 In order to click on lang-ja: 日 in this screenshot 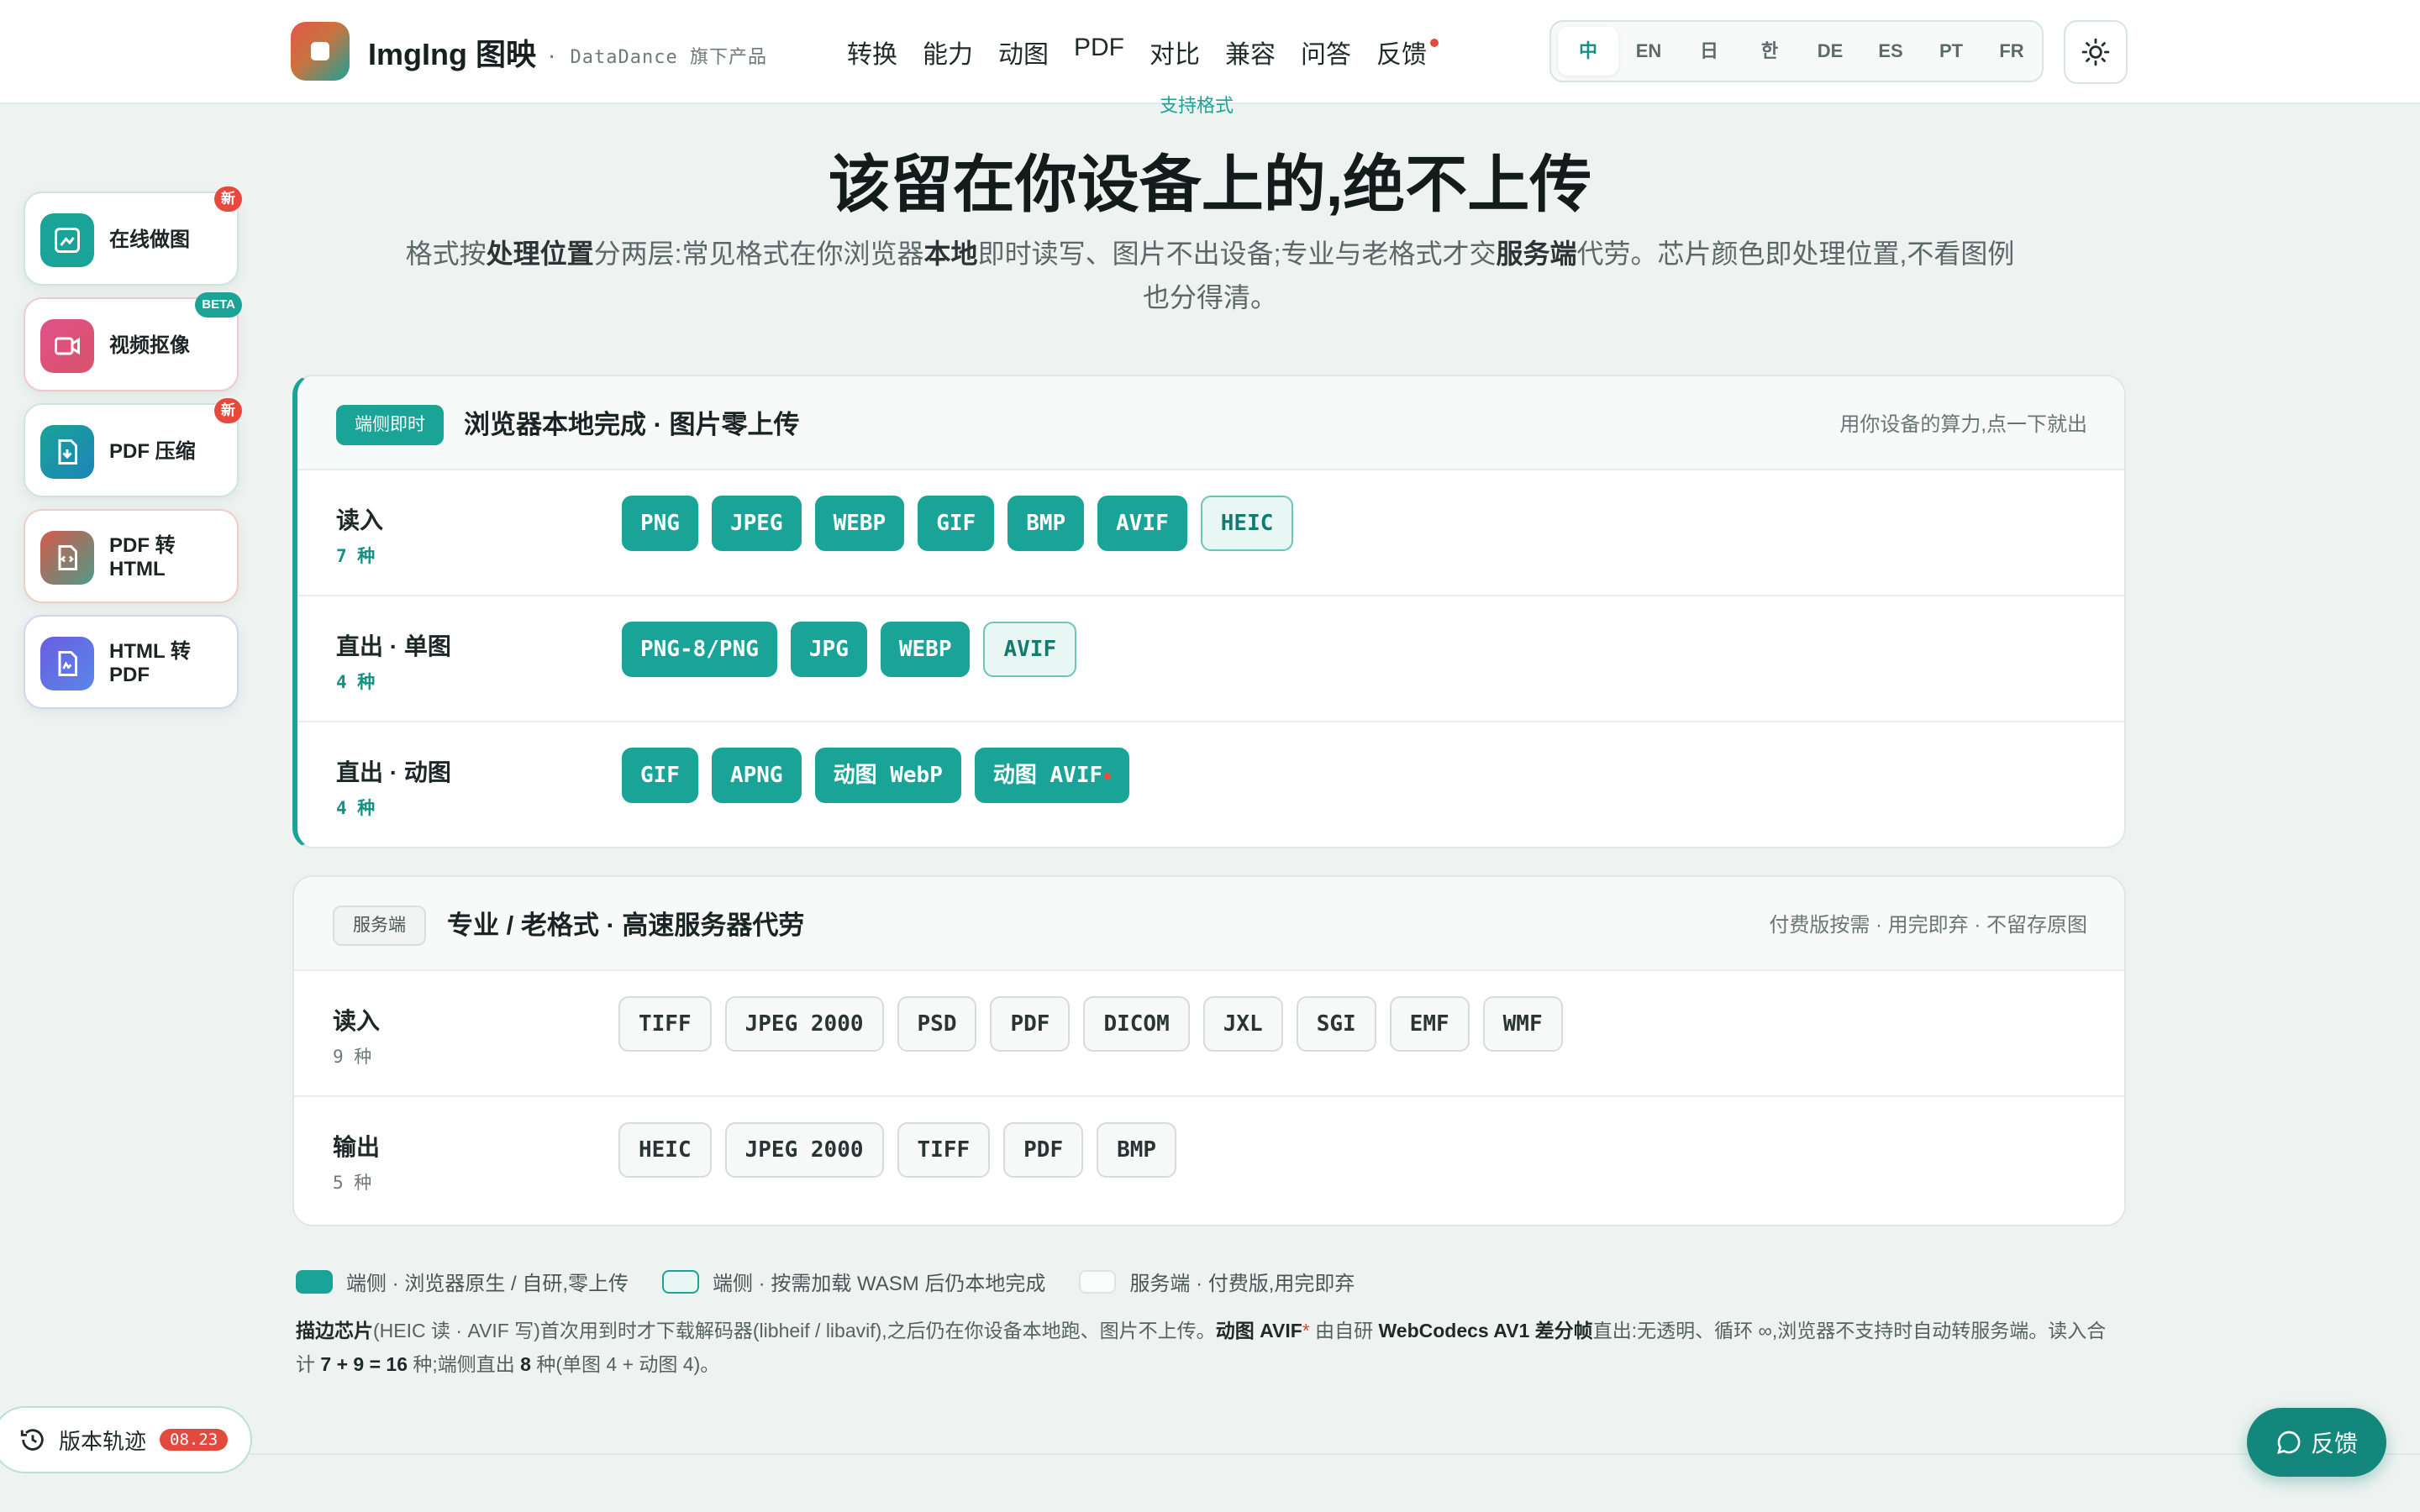, I will do `click(1709, 51)`.